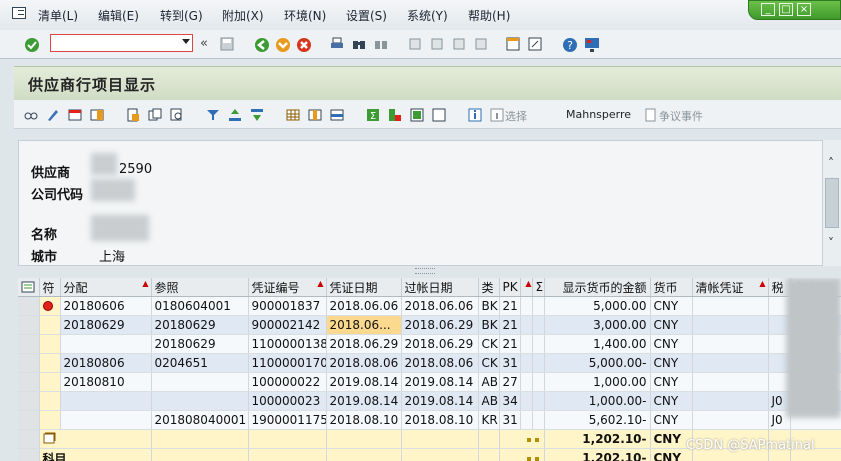  I want to click on find-next-icon, so click(381, 44).